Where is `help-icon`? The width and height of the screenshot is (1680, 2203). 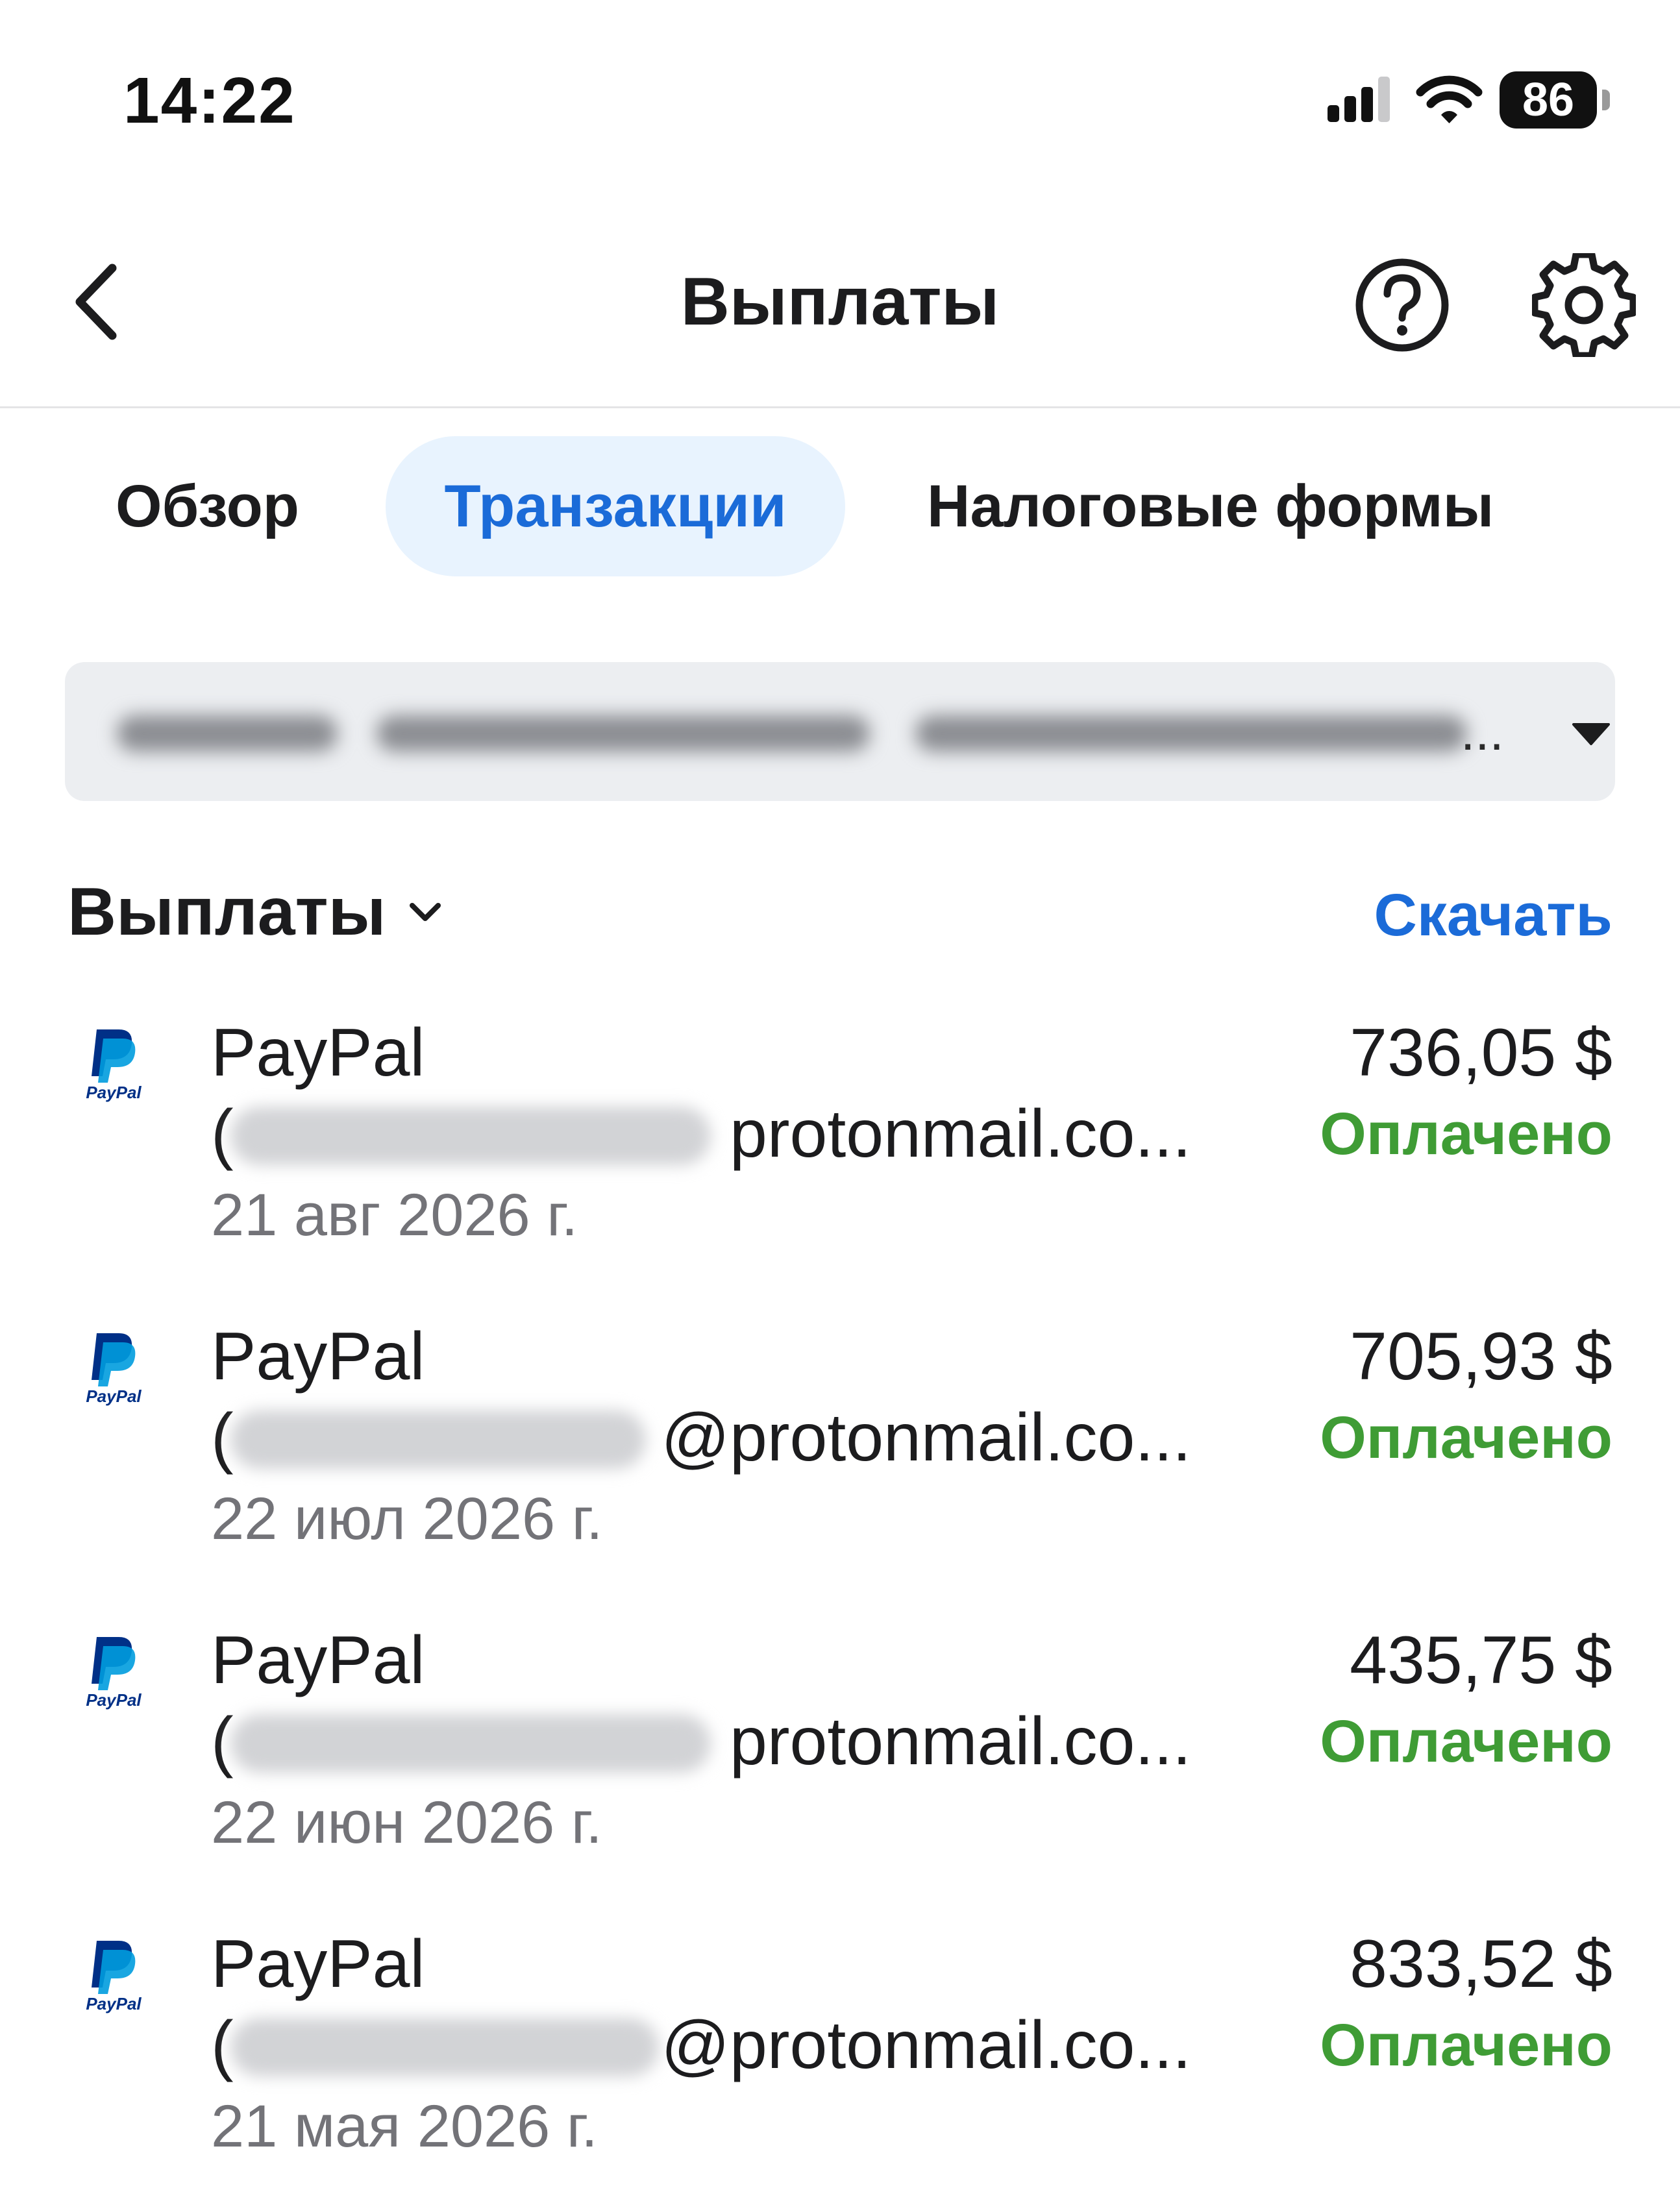
help-icon is located at coordinates (1402, 305).